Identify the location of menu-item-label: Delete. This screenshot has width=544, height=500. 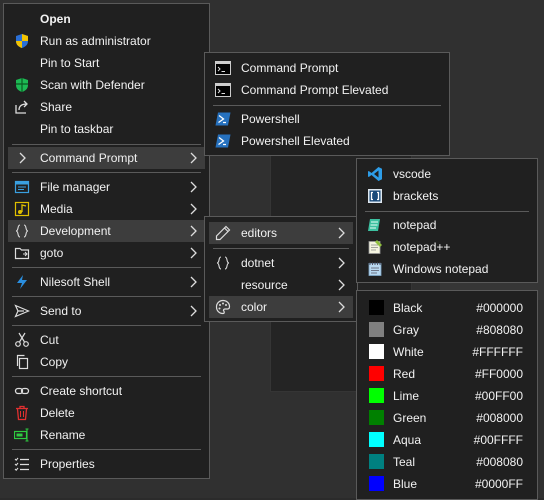
(57, 413).